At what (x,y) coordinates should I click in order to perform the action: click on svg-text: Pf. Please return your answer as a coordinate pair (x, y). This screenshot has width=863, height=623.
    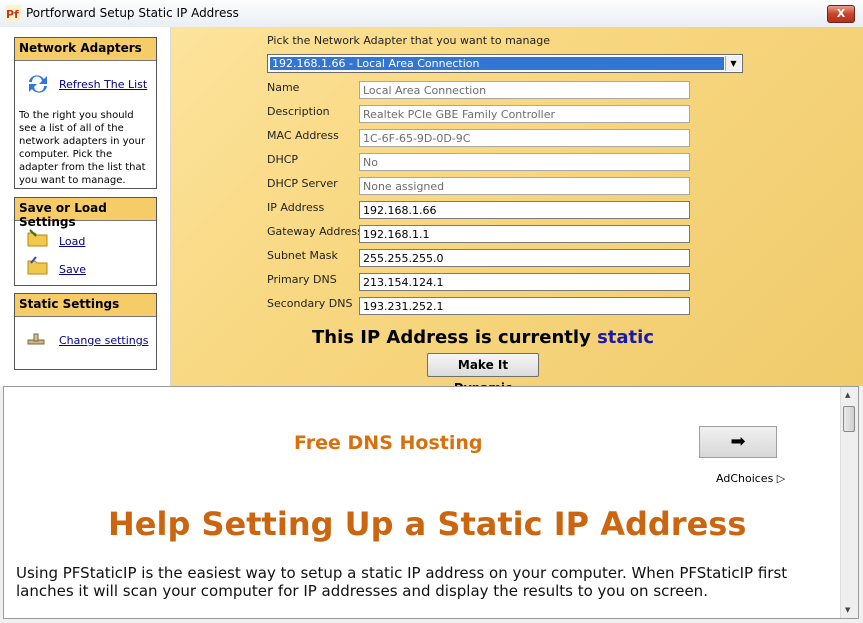
    Looking at the image, I should click on (12, 14).